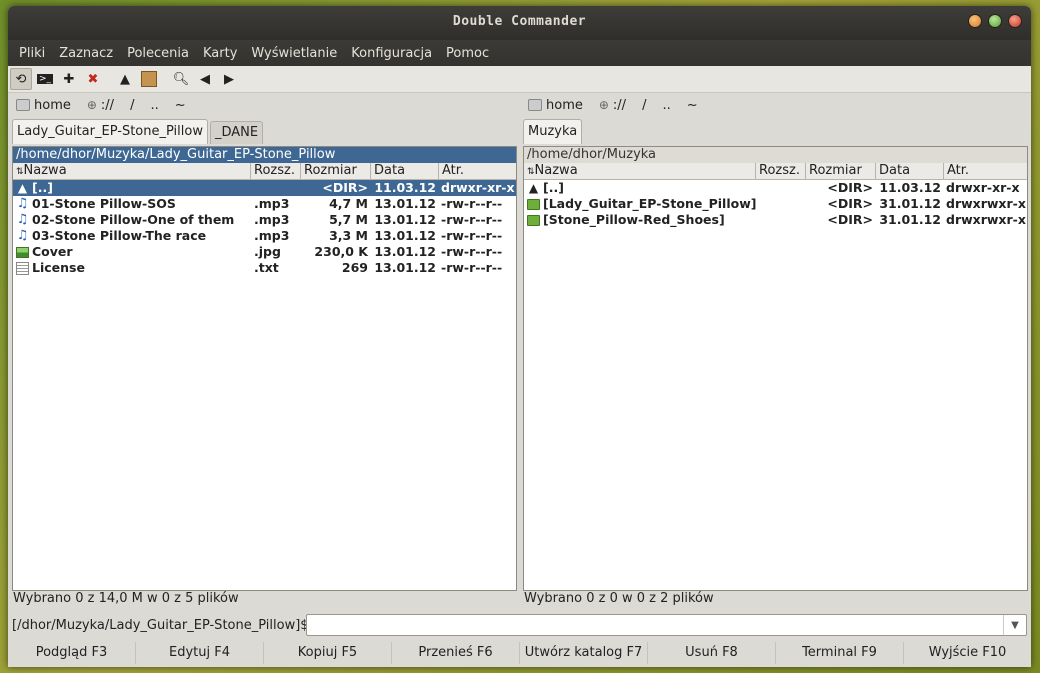 This screenshot has width=1040, height=673. I want to click on left-tabs: Lady_Guitar_EP-Stone_Pillow _DANE, so click(138, 131).